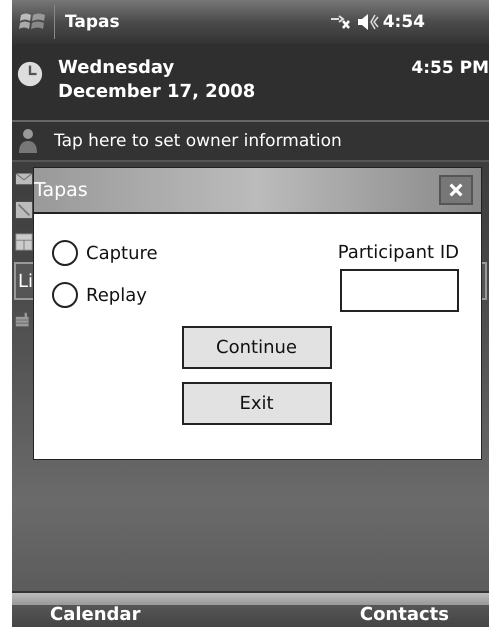 This screenshot has height=643, width=489. What do you see at coordinates (116, 295) in the screenshot?
I see `radio-label: Replay` at bounding box center [116, 295].